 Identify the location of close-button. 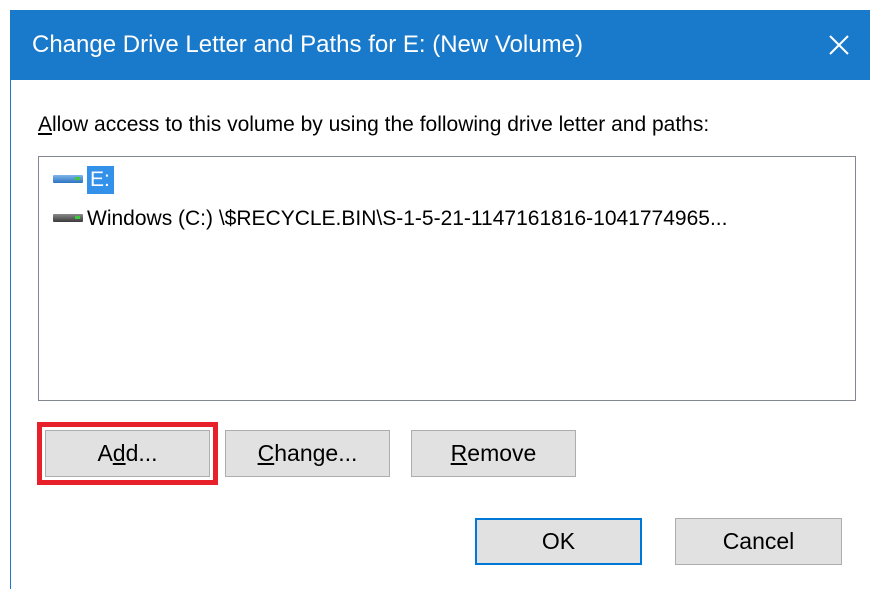
(838, 45).